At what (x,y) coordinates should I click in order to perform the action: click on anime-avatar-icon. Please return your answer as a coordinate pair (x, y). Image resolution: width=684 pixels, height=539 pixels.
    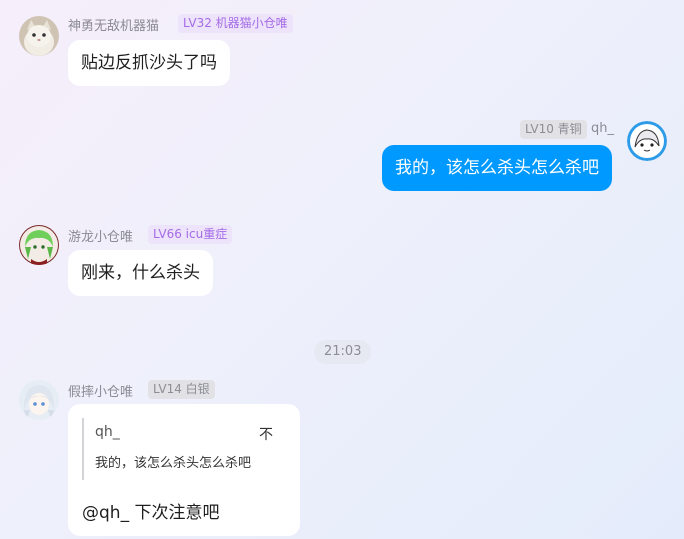
    Looking at the image, I should click on (647, 141).